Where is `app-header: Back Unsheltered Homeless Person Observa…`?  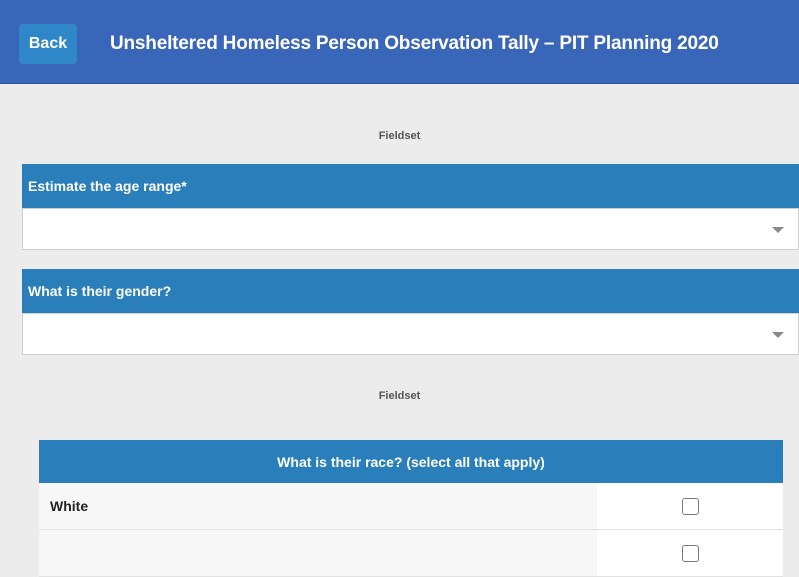
app-header: Back Unsheltered Homeless Person Observa… is located at coordinates (399, 42).